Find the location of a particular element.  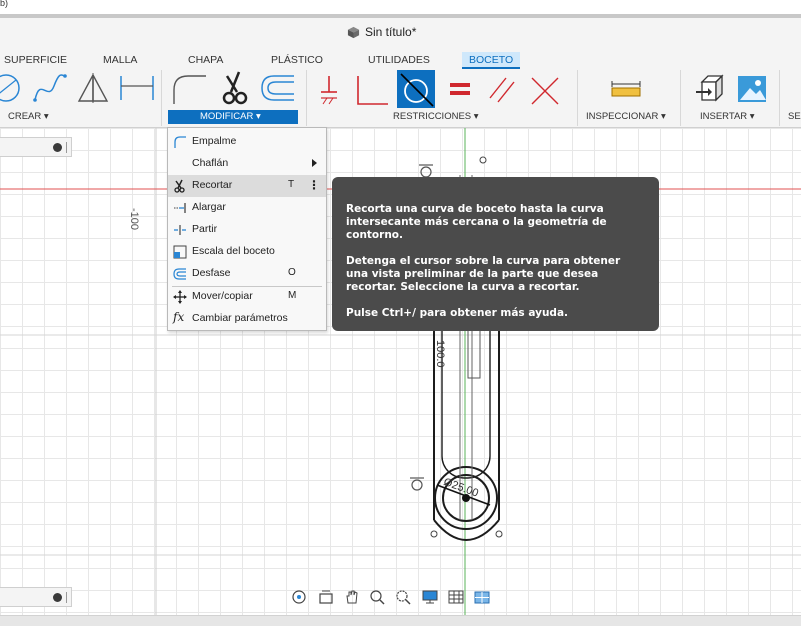

insert-canvas-image-icon is located at coordinates (752, 89).